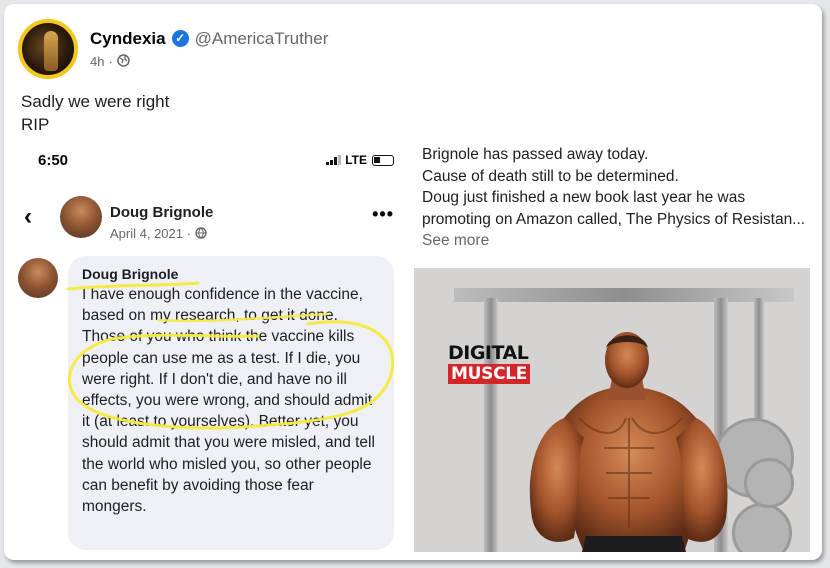  What do you see at coordinates (209, 49) in the screenshot?
I see `author-info: Cyndexia ✓ @AmericaTruther 4h ·` at bounding box center [209, 49].